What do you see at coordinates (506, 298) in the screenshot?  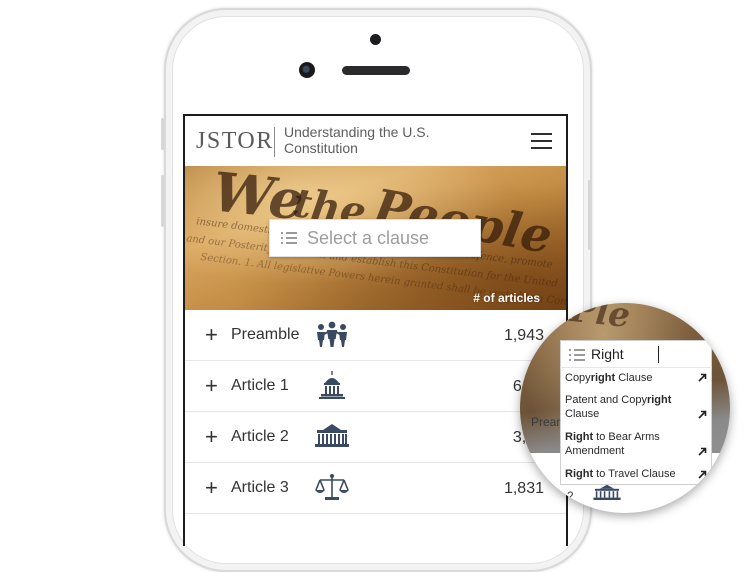 I see `articles-count-header: # of articles` at bounding box center [506, 298].